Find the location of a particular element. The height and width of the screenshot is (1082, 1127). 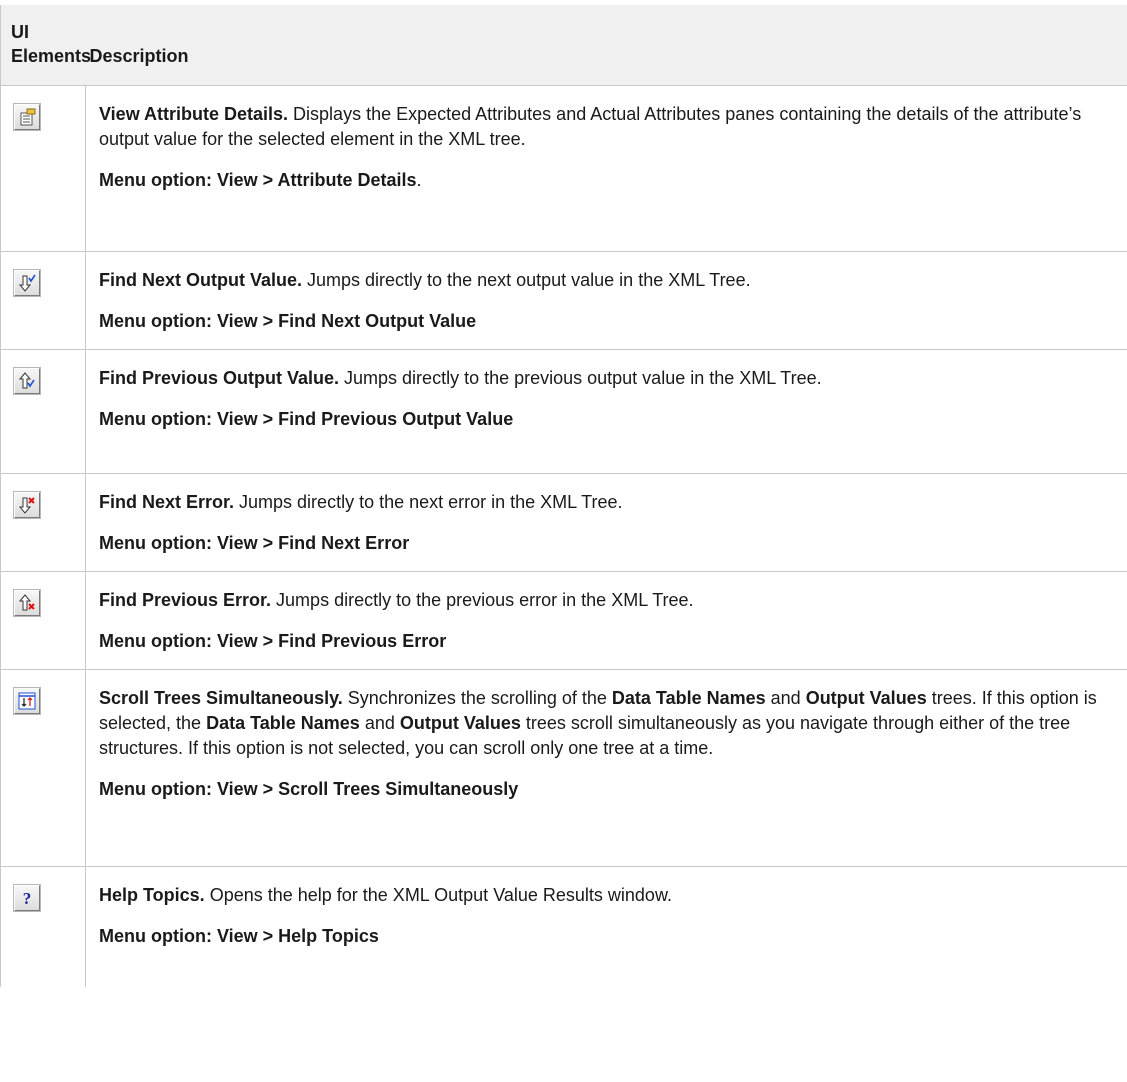

table-header-row: UI Elements Description is located at coordinates (563, 45).